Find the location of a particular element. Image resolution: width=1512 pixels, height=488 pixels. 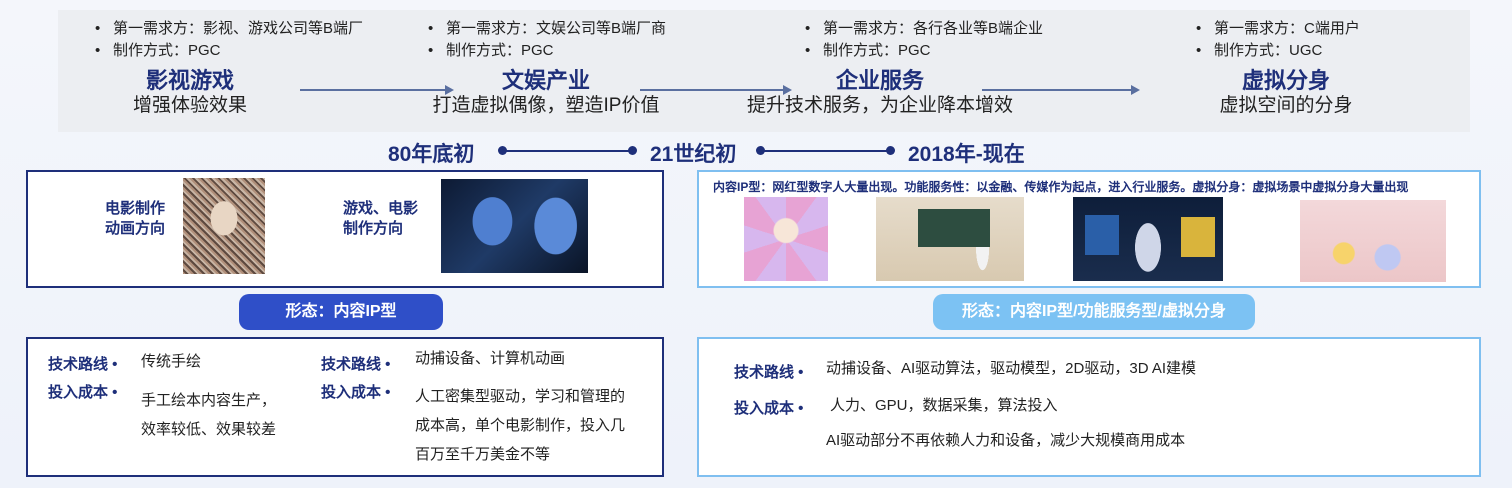

arrow-right is located at coordinates (1061, 90).